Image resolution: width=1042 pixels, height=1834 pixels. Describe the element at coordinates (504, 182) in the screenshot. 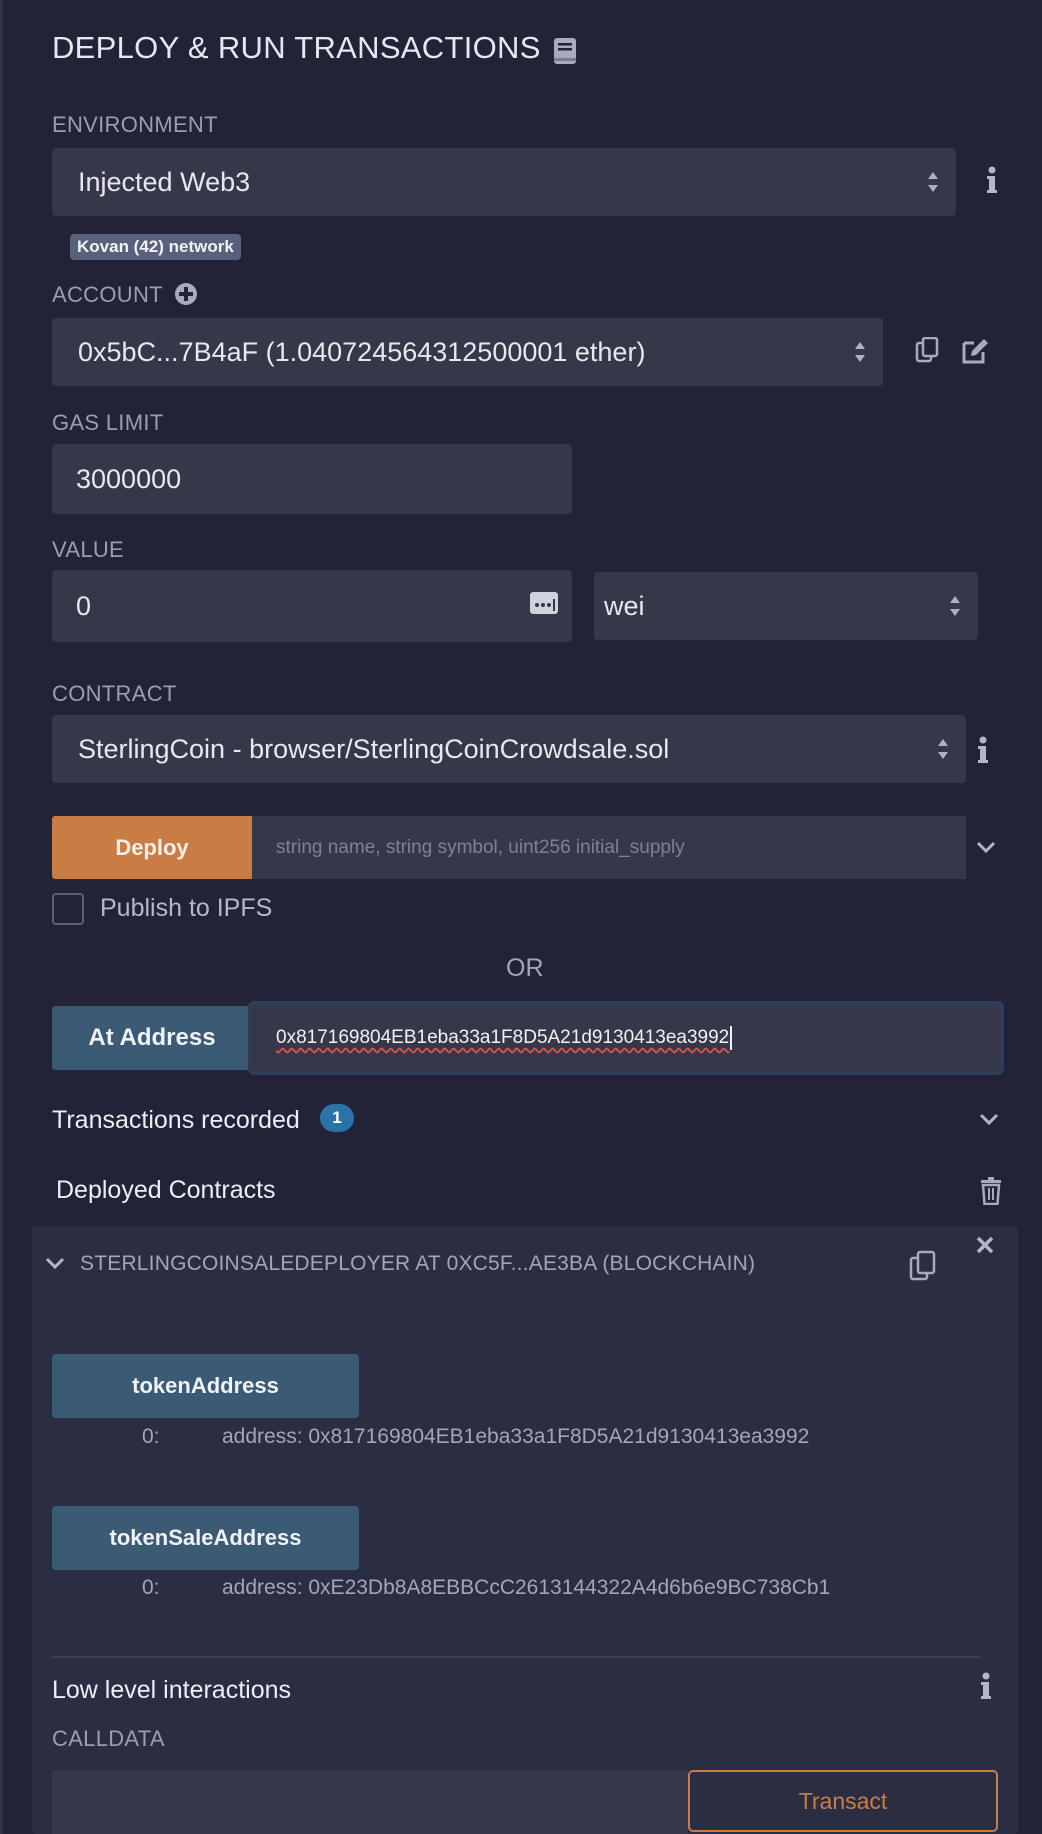

I see `environment-select: Injected Web3` at that location.